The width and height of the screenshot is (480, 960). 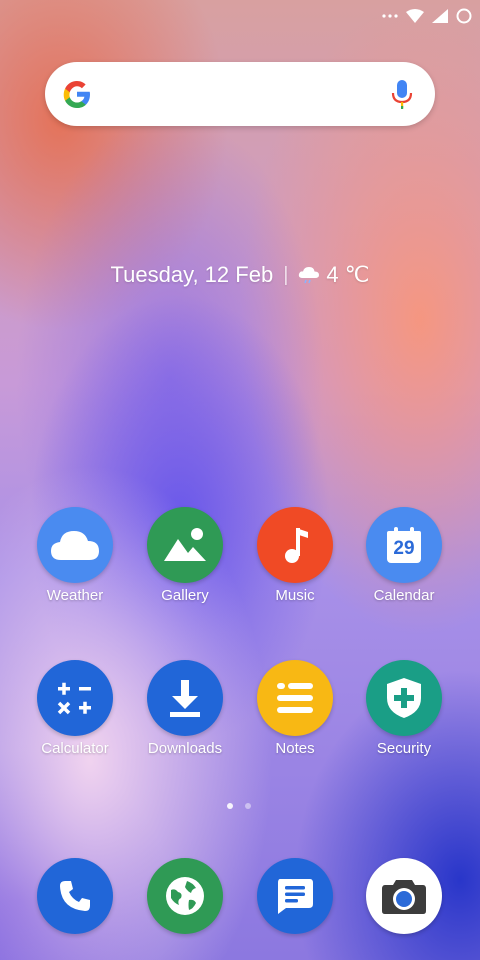 I want to click on download-icon, so click(x=185, y=698).